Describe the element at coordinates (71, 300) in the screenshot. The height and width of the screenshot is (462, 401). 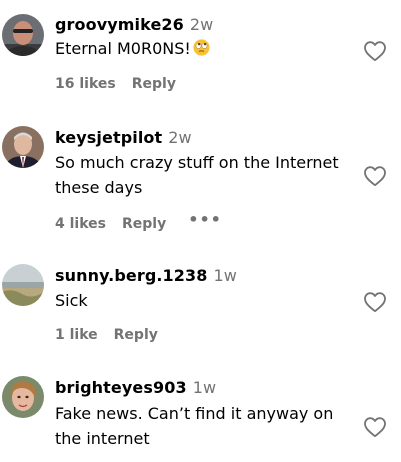
I see `comment-text: Sick` at that location.